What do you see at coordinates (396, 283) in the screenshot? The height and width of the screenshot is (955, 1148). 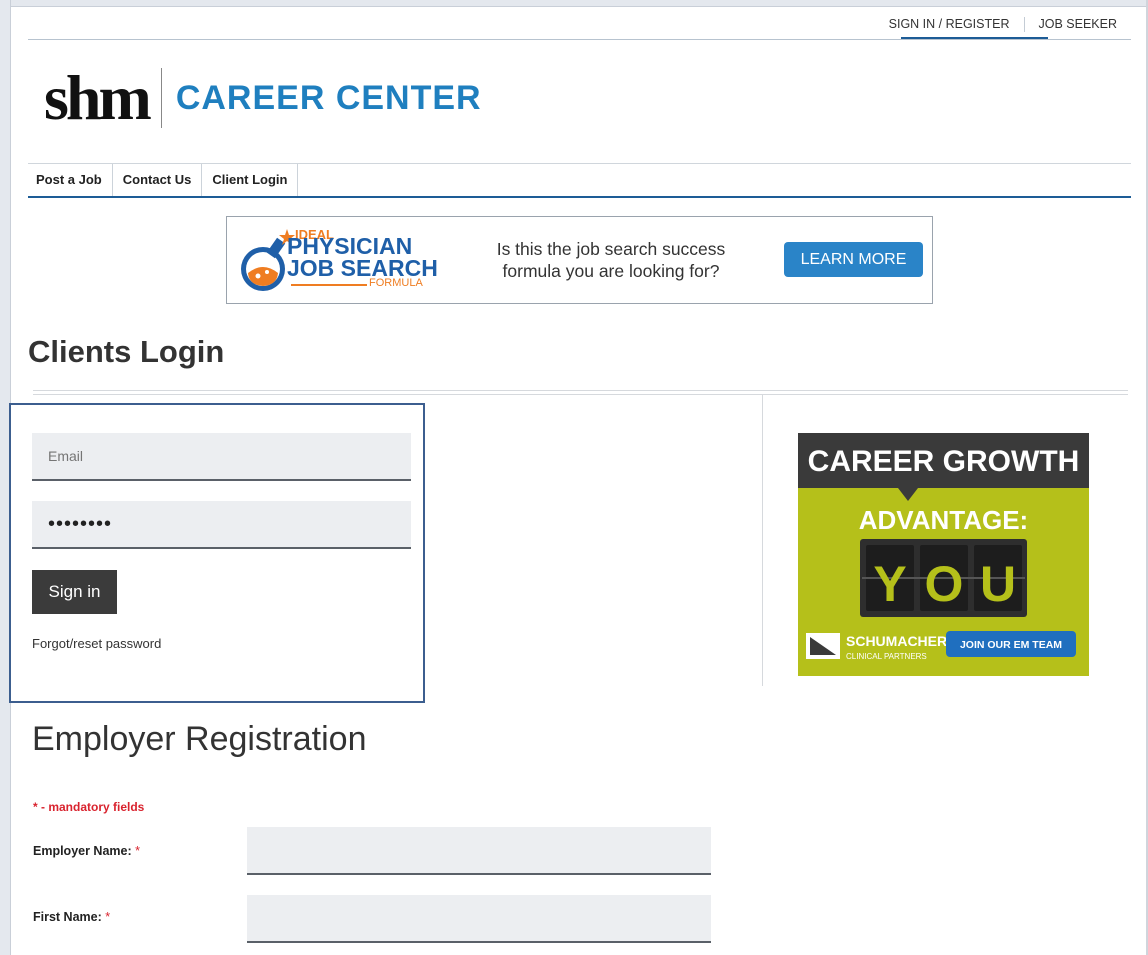 I see `ad-formula-text: FORMULA` at bounding box center [396, 283].